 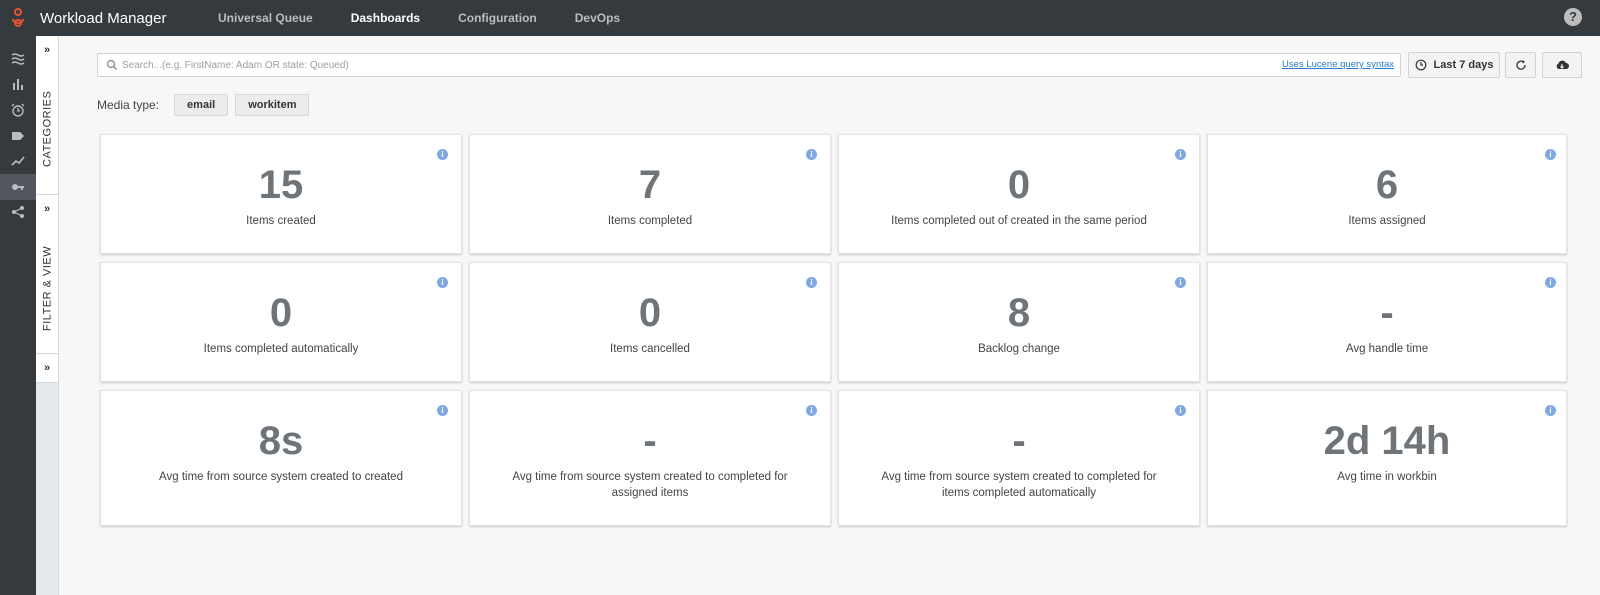 What do you see at coordinates (18, 136) in the screenshot?
I see `tag-icon` at bounding box center [18, 136].